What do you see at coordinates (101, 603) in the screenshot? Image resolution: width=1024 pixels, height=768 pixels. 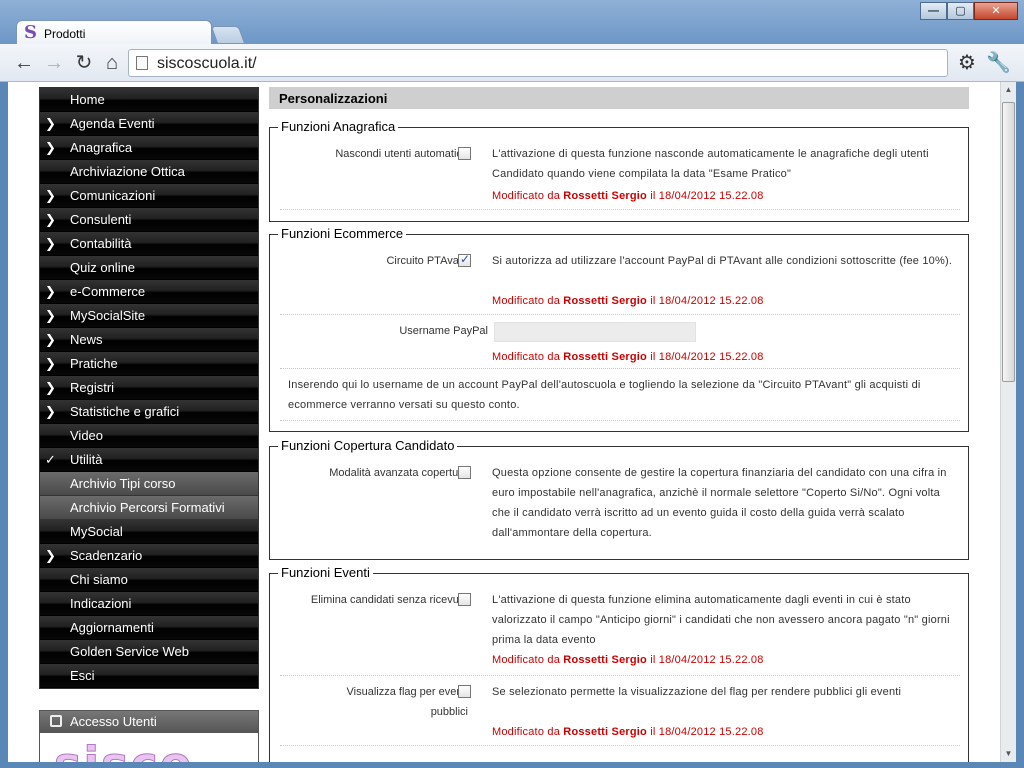 I see `menu-item-label: Indicazioni` at bounding box center [101, 603].